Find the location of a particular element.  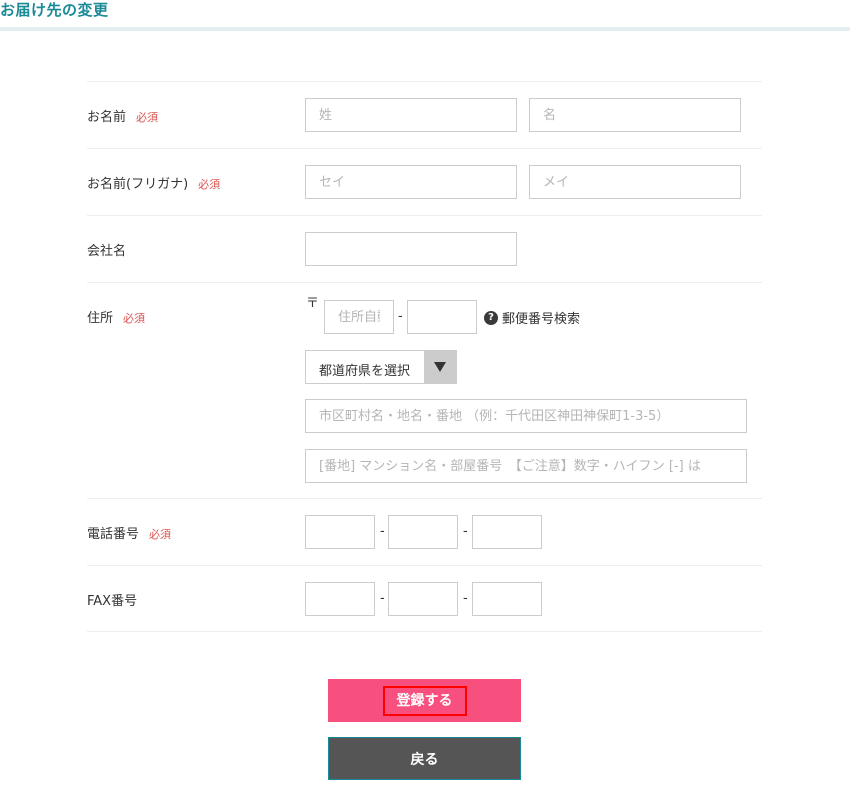

last-name-kana-input is located at coordinates (411, 182).